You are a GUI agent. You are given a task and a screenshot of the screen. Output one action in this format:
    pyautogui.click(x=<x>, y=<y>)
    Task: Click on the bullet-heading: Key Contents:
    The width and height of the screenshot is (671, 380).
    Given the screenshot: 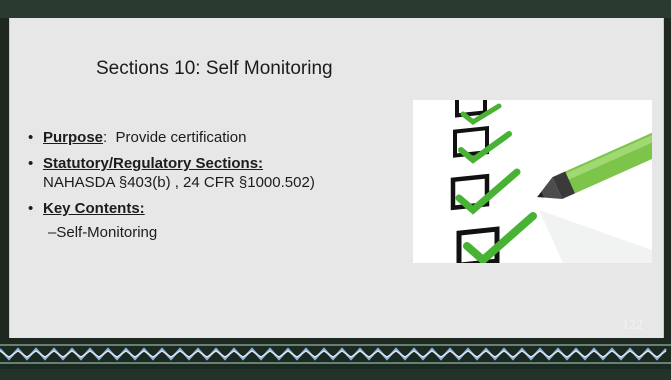 What is the action you would take?
    pyautogui.click(x=94, y=208)
    